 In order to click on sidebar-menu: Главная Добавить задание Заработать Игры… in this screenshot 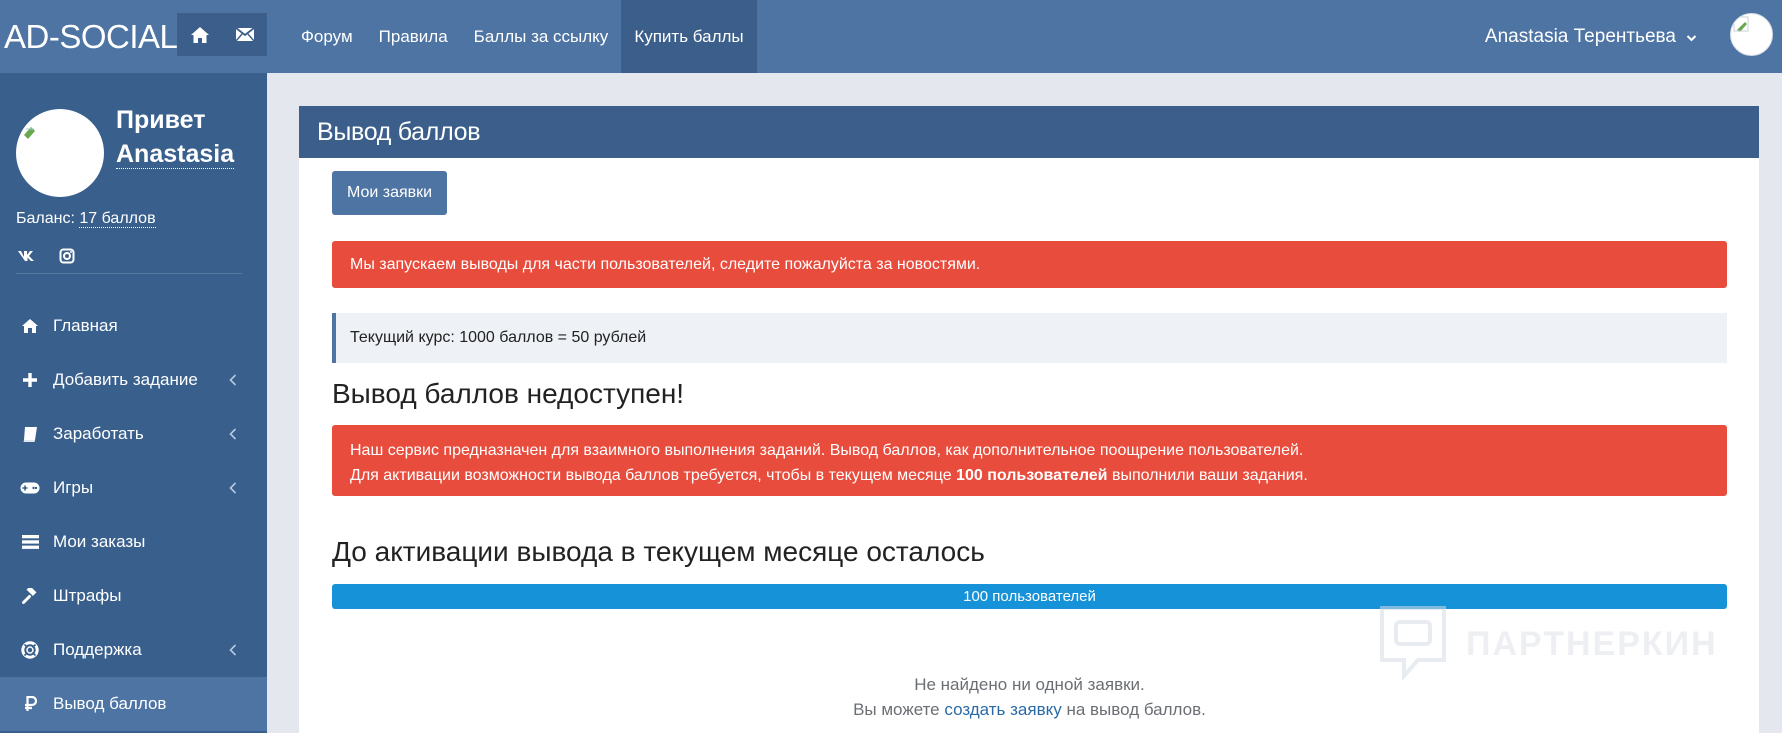, I will do `click(133, 515)`.